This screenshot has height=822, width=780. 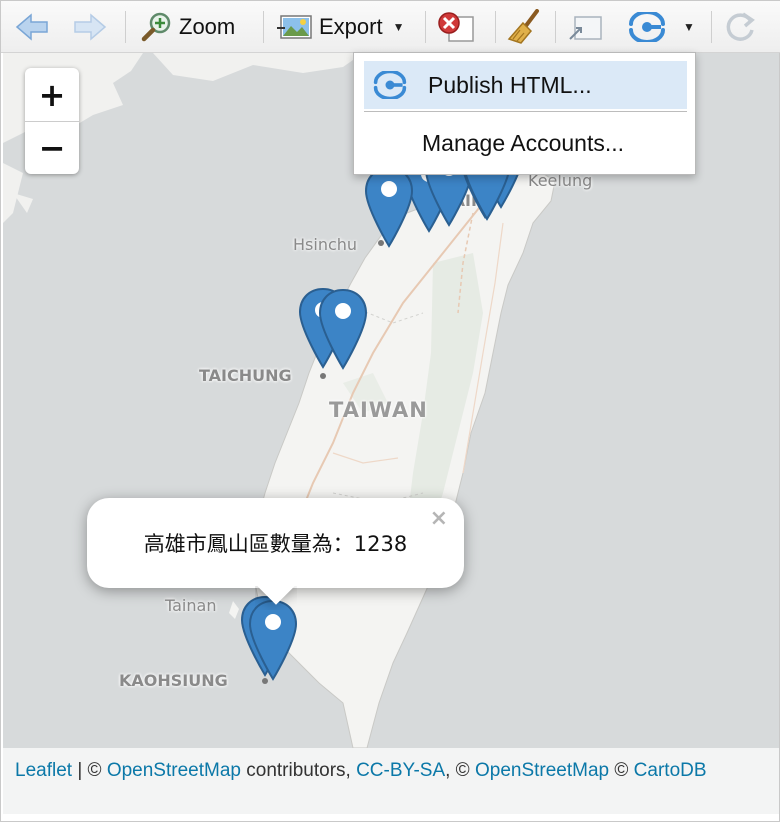 I want to click on delete-icon, so click(x=456, y=27).